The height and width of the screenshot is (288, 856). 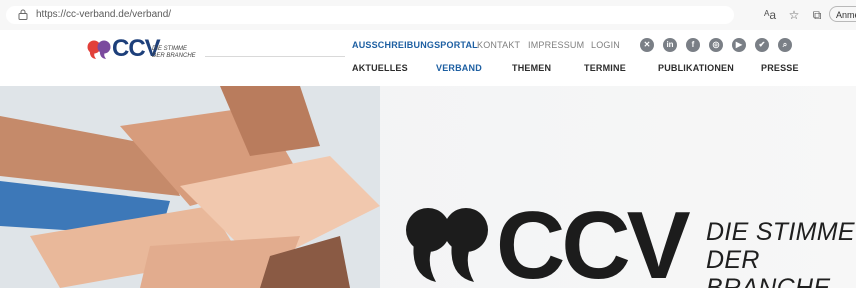 What do you see at coordinates (647, 45) in the screenshot?
I see `xing-icon: ✕` at bounding box center [647, 45].